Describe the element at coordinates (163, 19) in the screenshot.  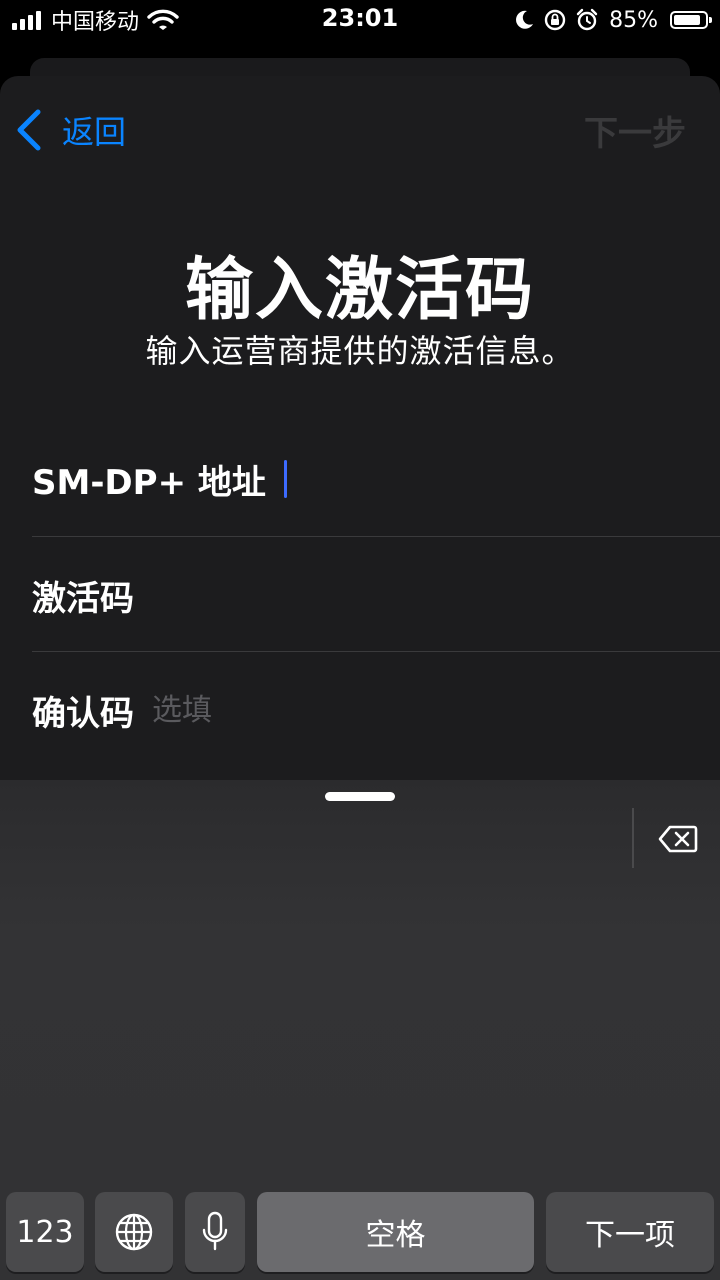
I see `wifi-icon` at that location.